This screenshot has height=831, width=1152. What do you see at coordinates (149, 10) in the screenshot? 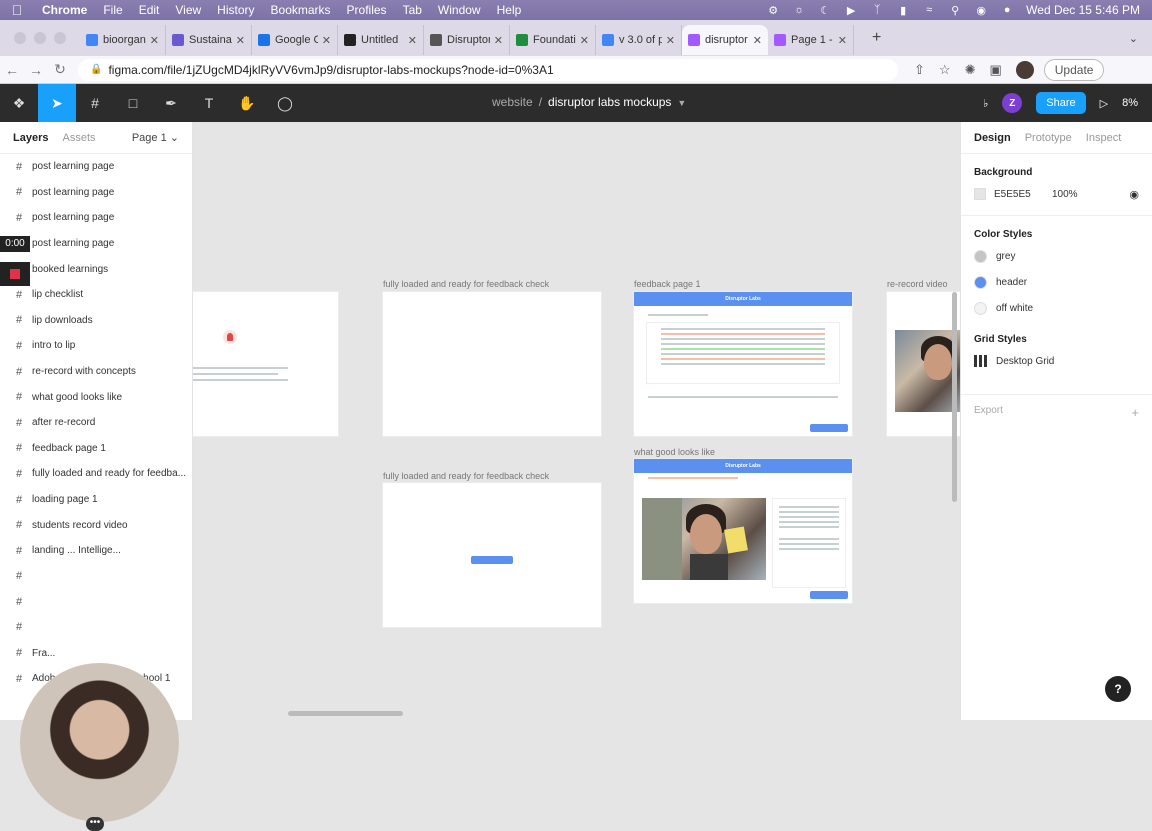
I see `menu-edit: Edit` at bounding box center [149, 10].